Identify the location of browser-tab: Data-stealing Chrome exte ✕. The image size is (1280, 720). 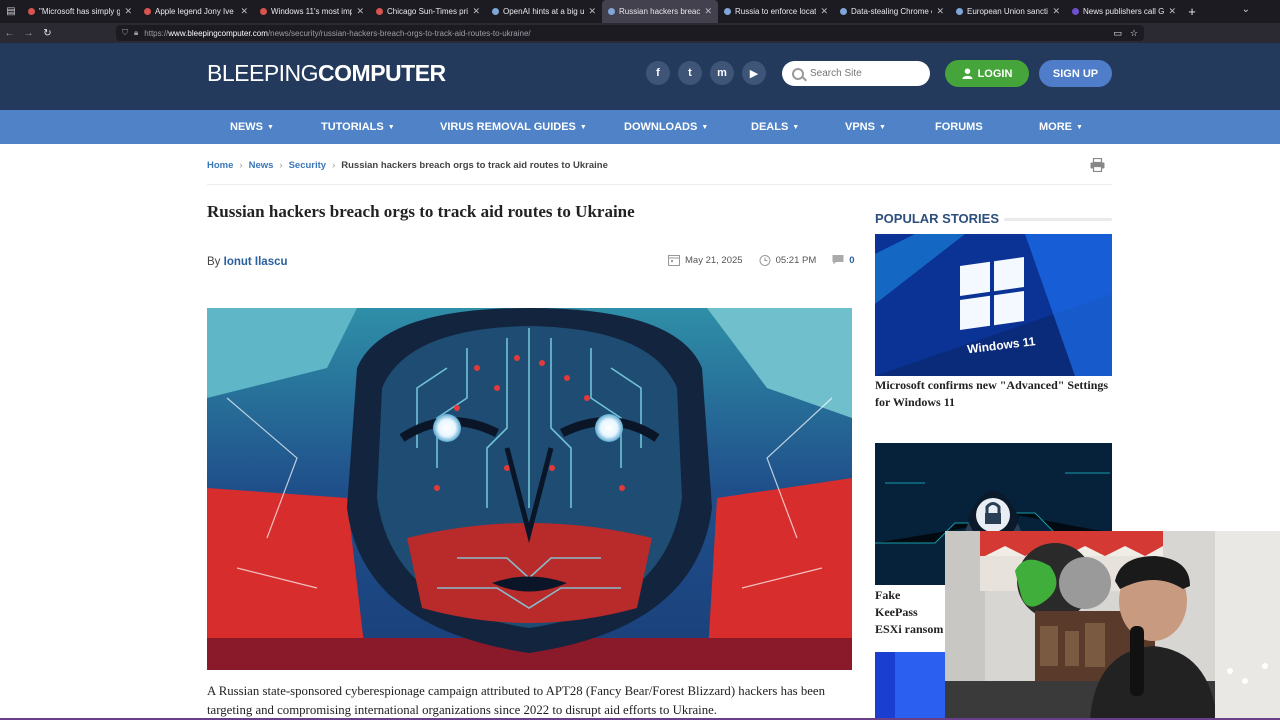
(892, 11).